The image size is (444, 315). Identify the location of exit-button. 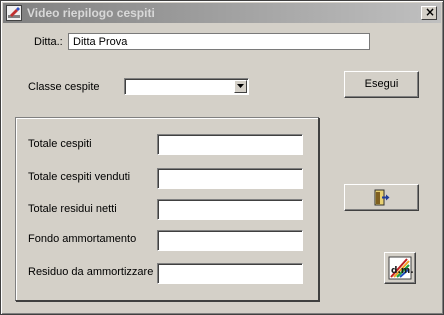
(381, 197).